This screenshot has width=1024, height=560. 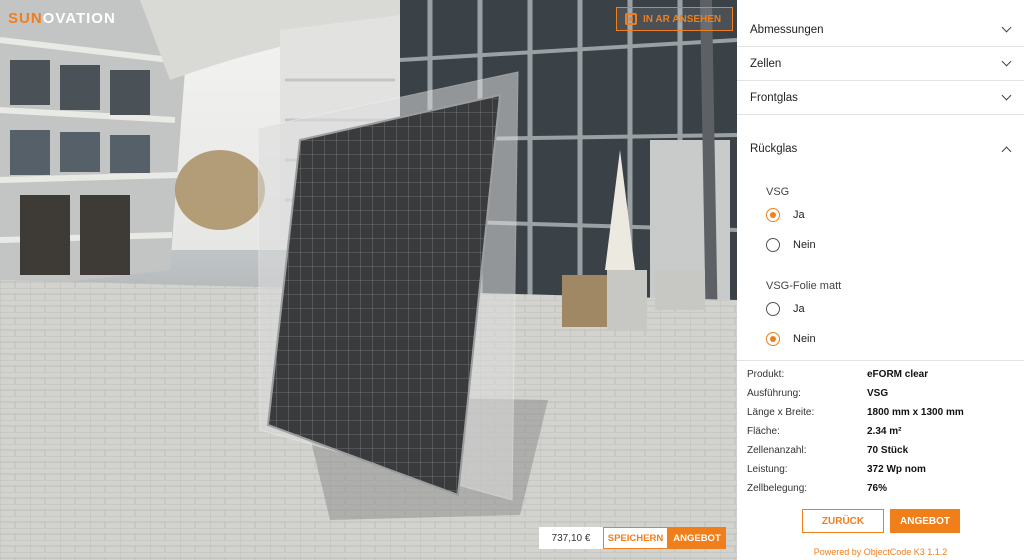 What do you see at coordinates (631, 19) in the screenshot?
I see `ar-cube-icon` at bounding box center [631, 19].